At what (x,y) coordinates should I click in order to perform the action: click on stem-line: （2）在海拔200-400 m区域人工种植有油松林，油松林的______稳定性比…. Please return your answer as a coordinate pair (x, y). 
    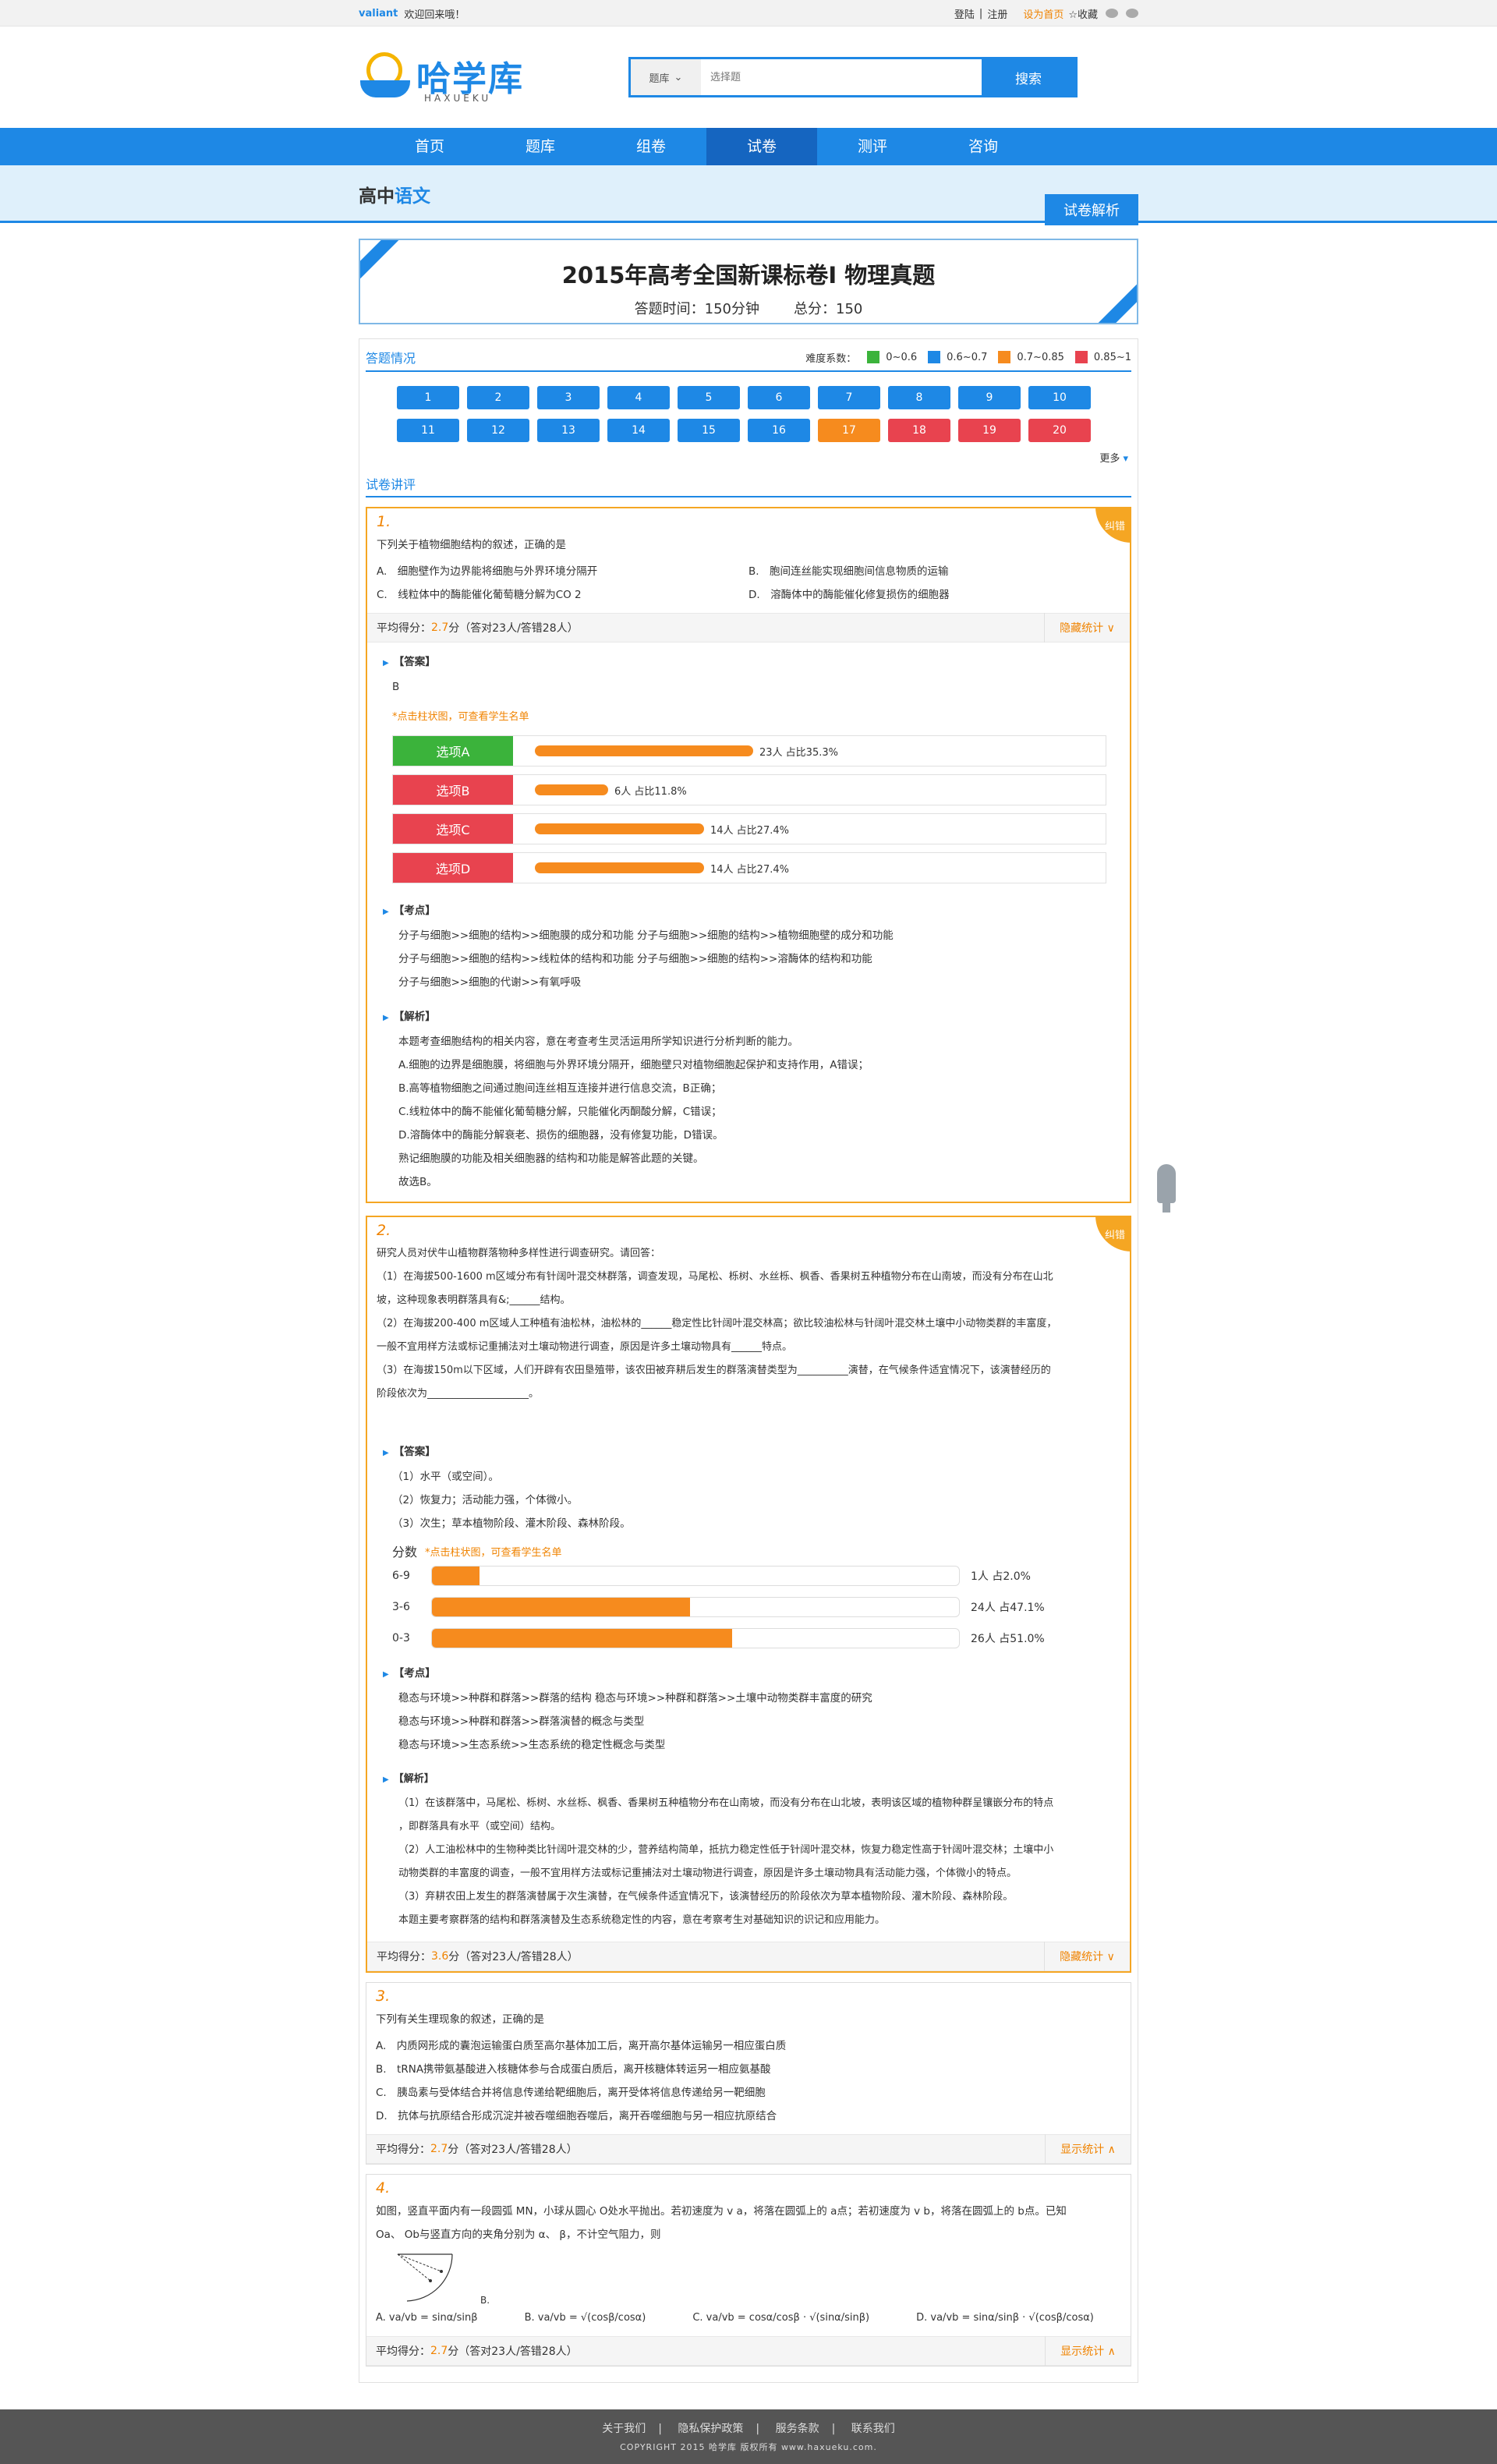
    Looking at the image, I should click on (717, 1324).